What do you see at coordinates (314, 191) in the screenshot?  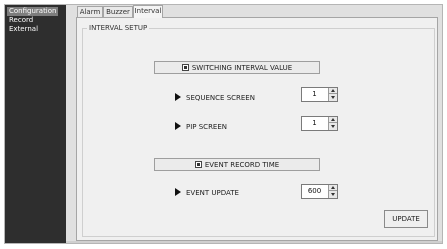 I see `event-update-value: 600` at bounding box center [314, 191].